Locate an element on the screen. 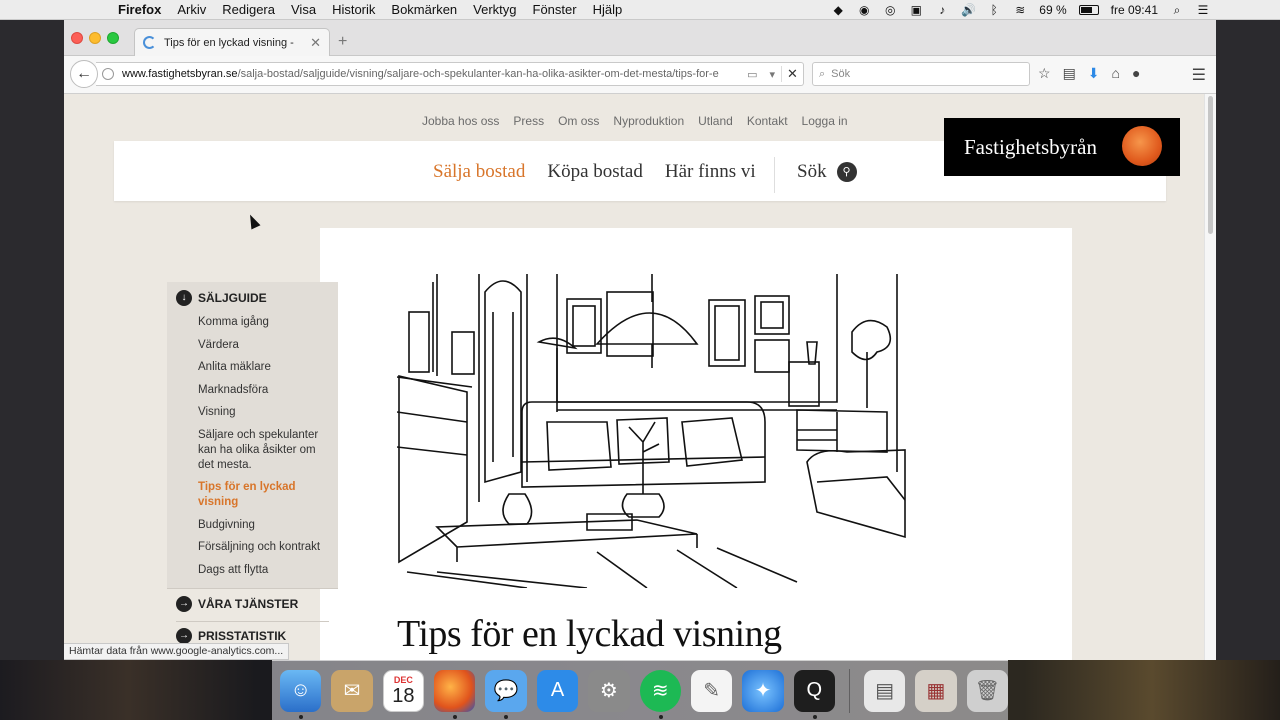 The image size is (1280, 720). site-search-icon: ⚲ is located at coordinates (846, 172).